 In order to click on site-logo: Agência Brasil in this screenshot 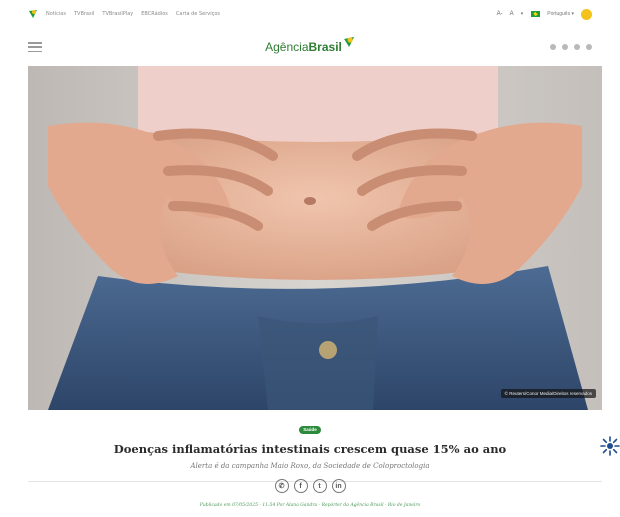, I will do `click(310, 45)`.